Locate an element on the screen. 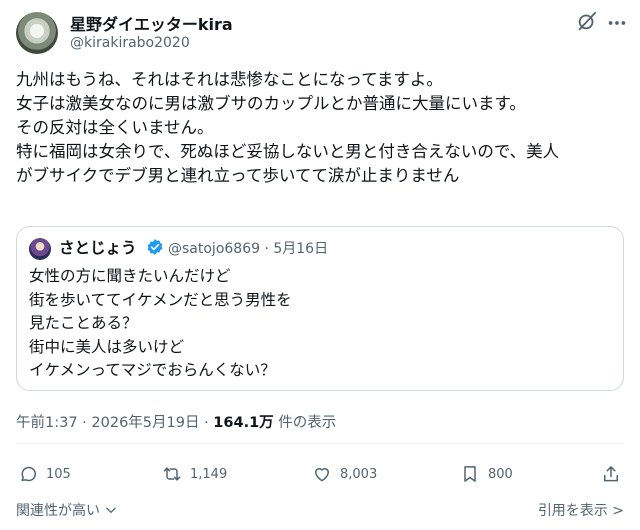 This screenshot has width=640, height=530. quote-line: 街中に美人は多いけど is located at coordinates (107, 346).